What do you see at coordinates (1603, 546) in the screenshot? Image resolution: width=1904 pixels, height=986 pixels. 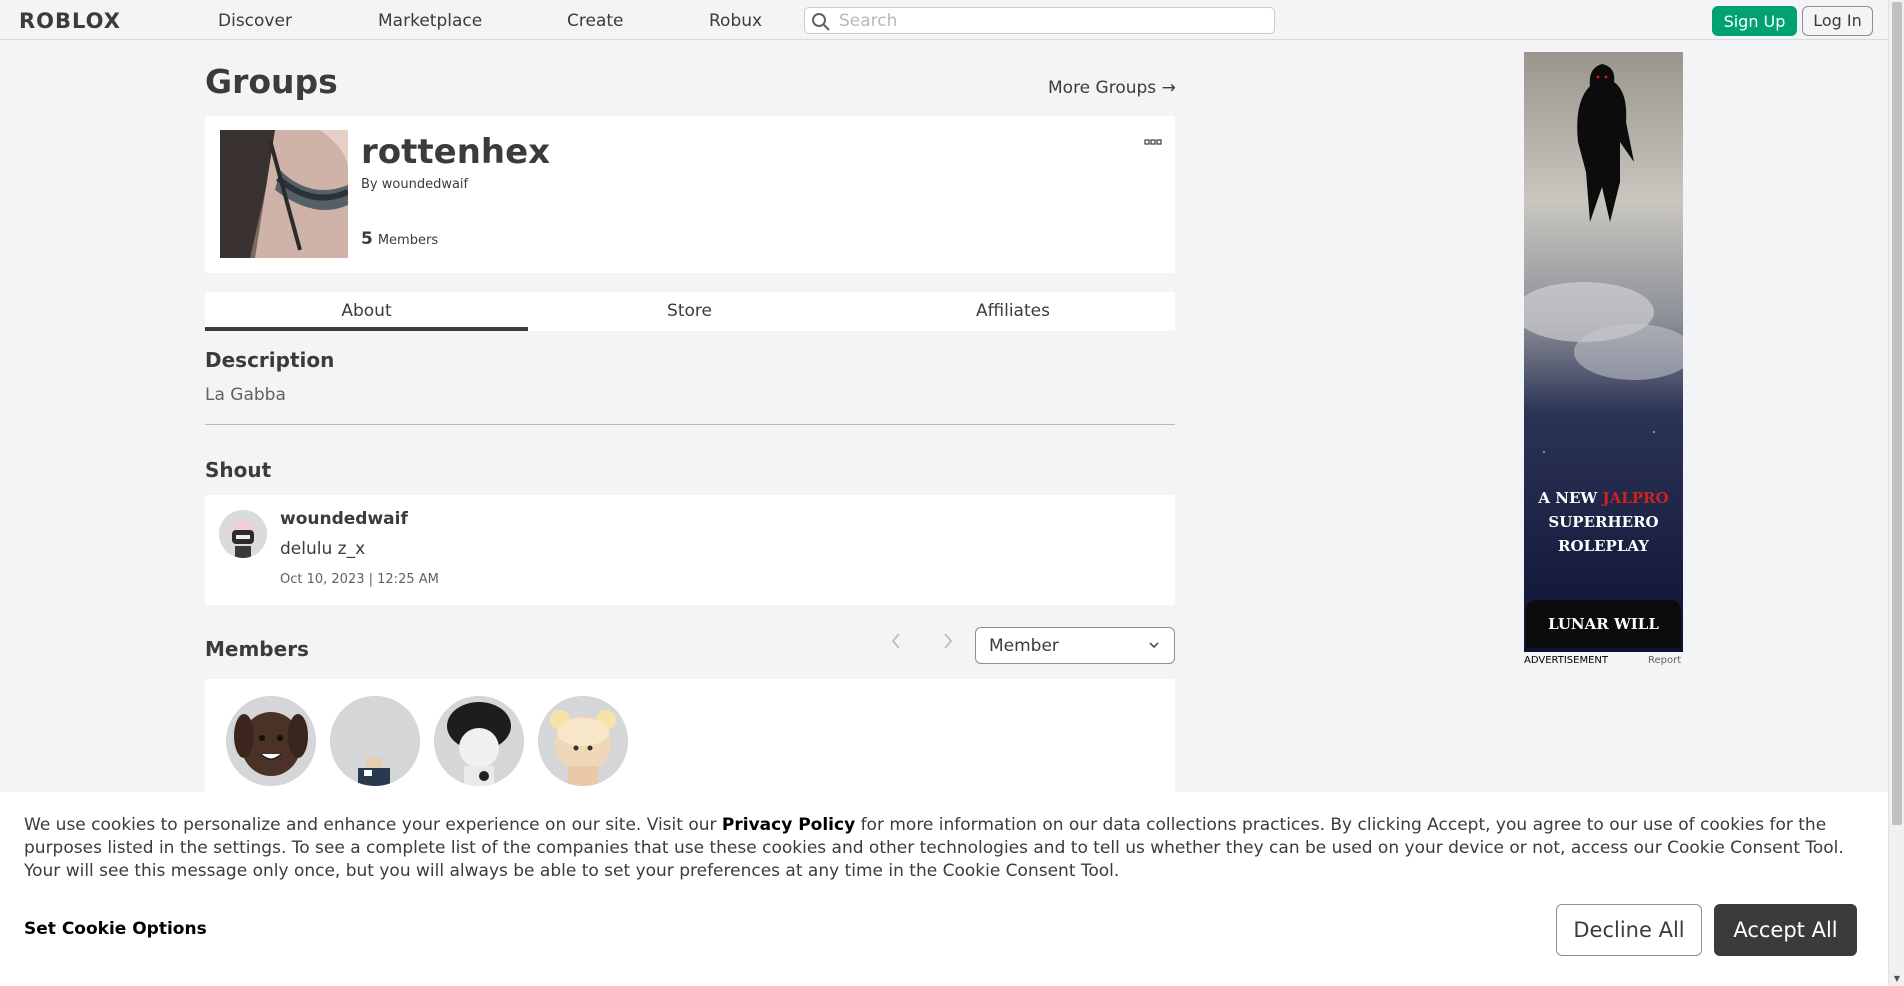 I see `ad-headline-3: ROLEPLAY` at bounding box center [1603, 546].